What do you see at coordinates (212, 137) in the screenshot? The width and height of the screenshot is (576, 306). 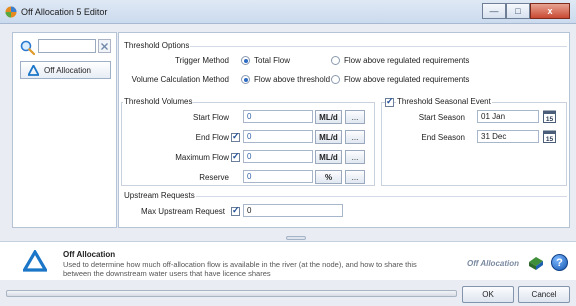 I see `end-flow-label: End Flow` at bounding box center [212, 137].